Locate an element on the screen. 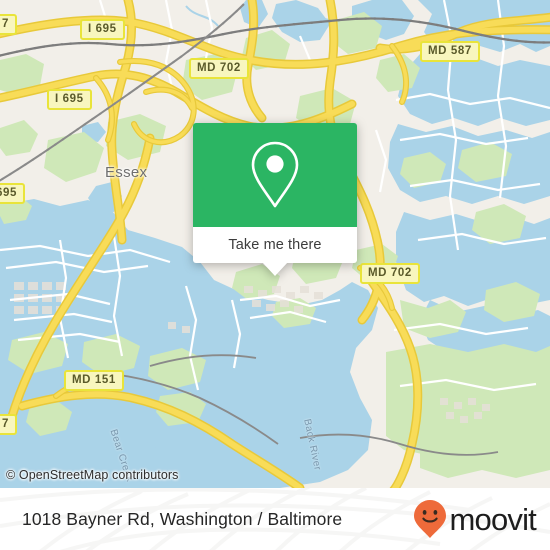  moovit-wordmark: moovit is located at coordinates (492, 519).